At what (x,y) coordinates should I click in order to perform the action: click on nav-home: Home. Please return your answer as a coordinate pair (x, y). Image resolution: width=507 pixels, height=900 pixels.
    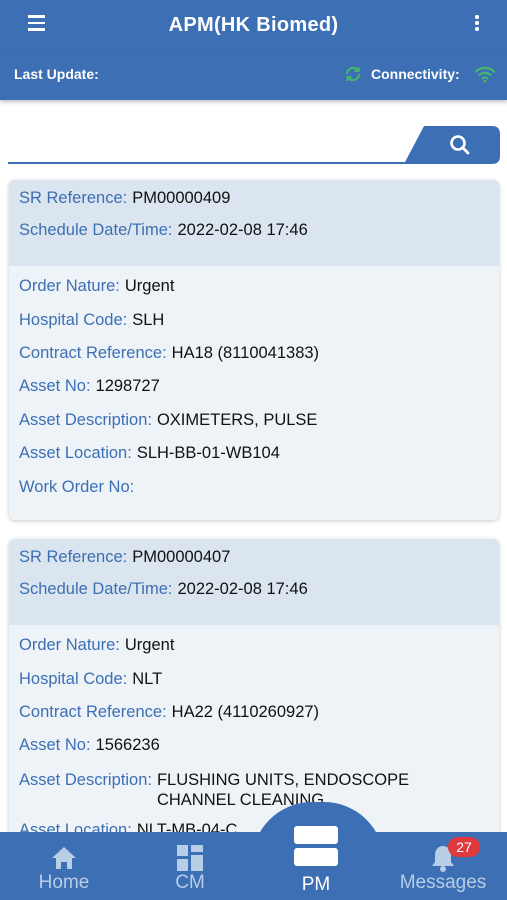
    Looking at the image, I should click on (64, 866).